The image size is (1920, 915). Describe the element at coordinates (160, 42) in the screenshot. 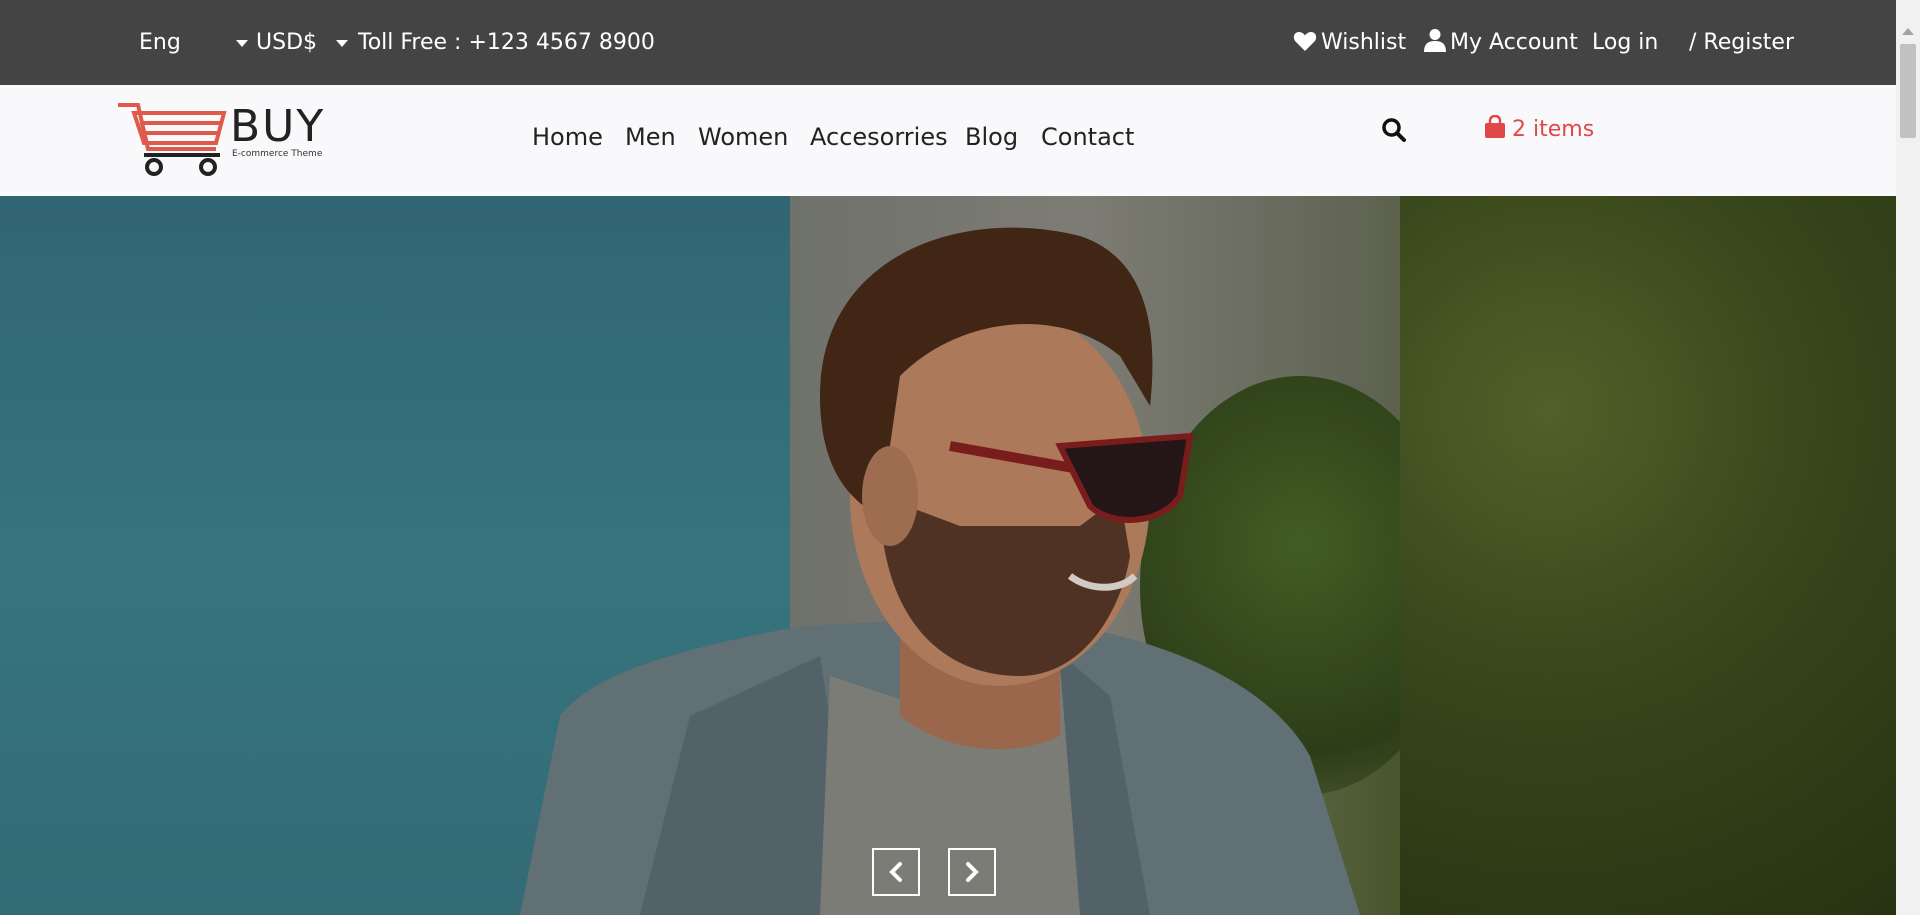

I see `language-value: Eng` at that location.